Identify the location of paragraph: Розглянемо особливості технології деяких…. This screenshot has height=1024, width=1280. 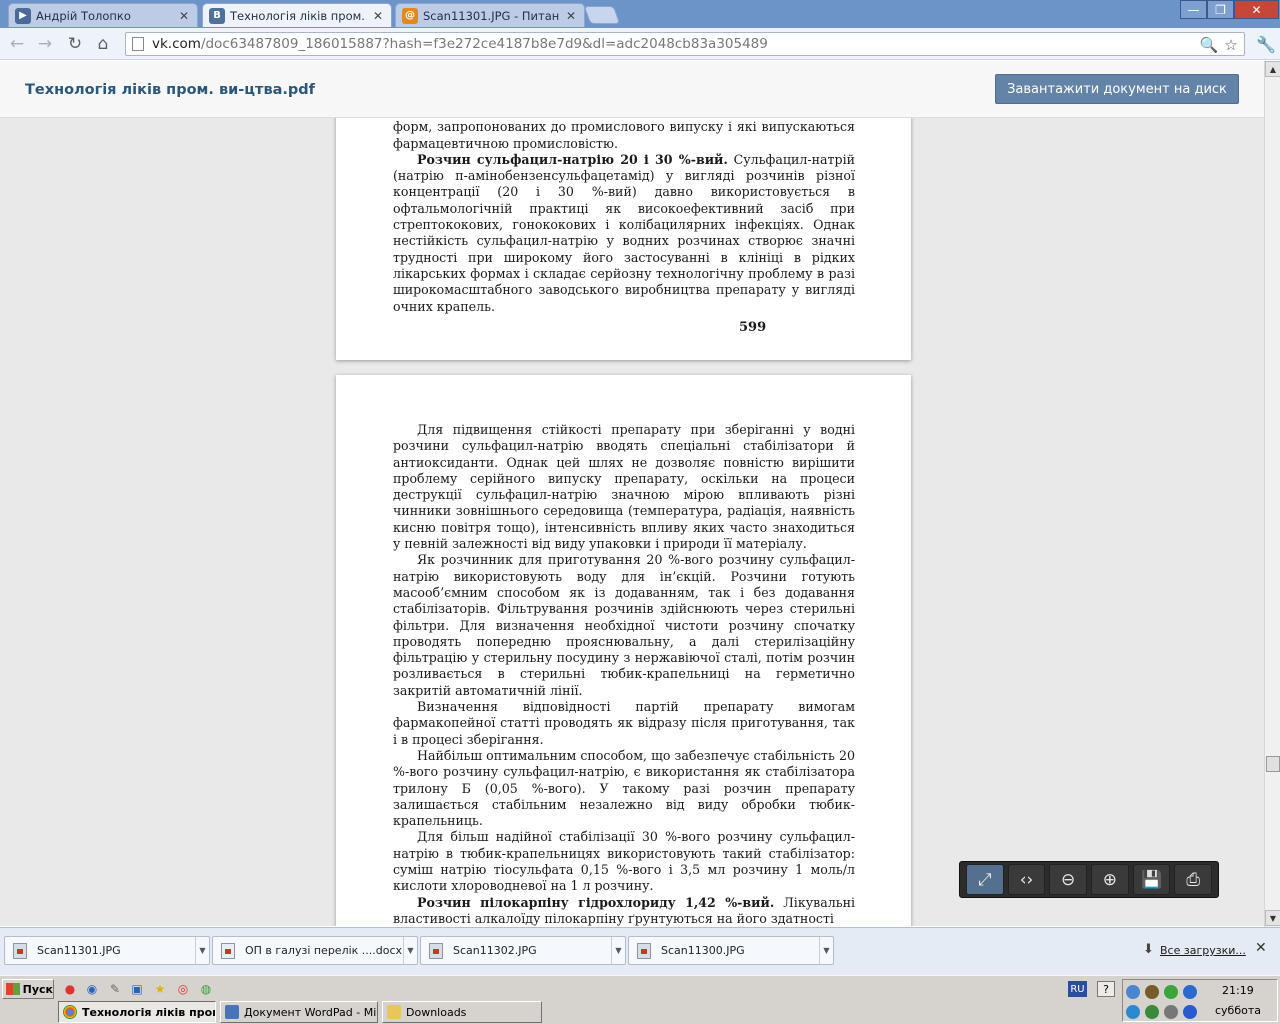
(624, 135).